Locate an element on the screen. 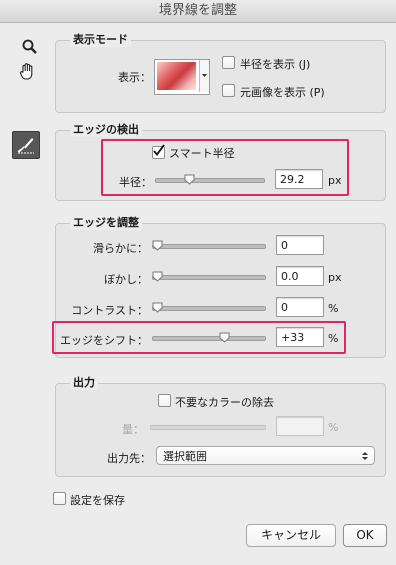 The height and width of the screenshot is (565, 396). show-radius-label: 半径を表示 (J) is located at coordinates (275, 64).